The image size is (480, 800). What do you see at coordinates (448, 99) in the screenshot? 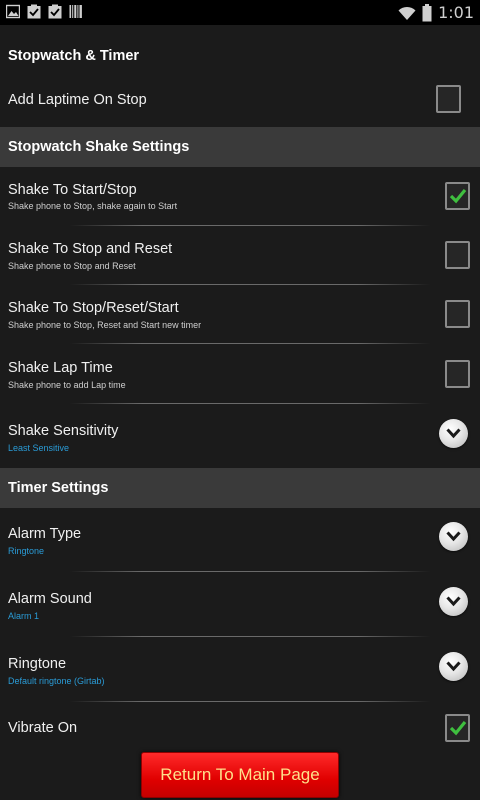
I see `add-laptime-checkbox` at bounding box center [448, 99].